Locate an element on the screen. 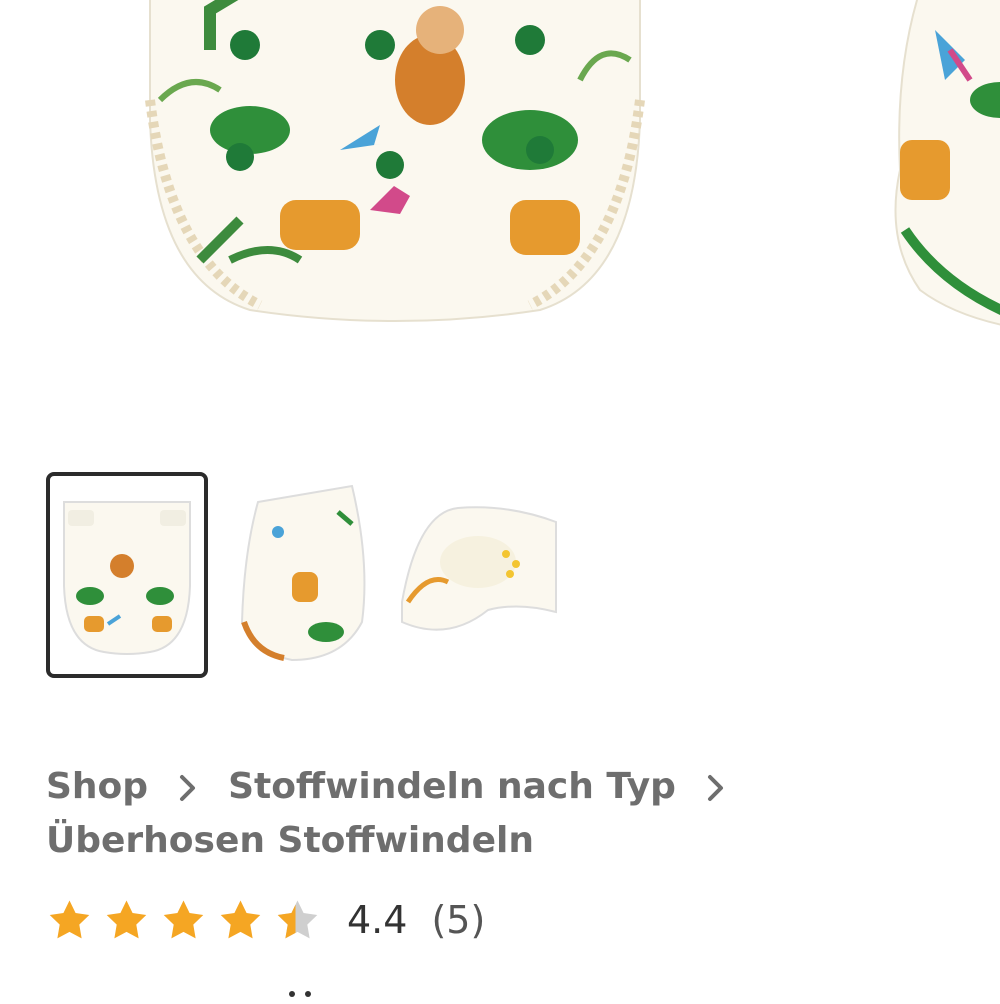  breadcrumb-item-stoffwindeln-nach-typ: Stoffwindeln nach Typ is located at coordinates (452, 786).